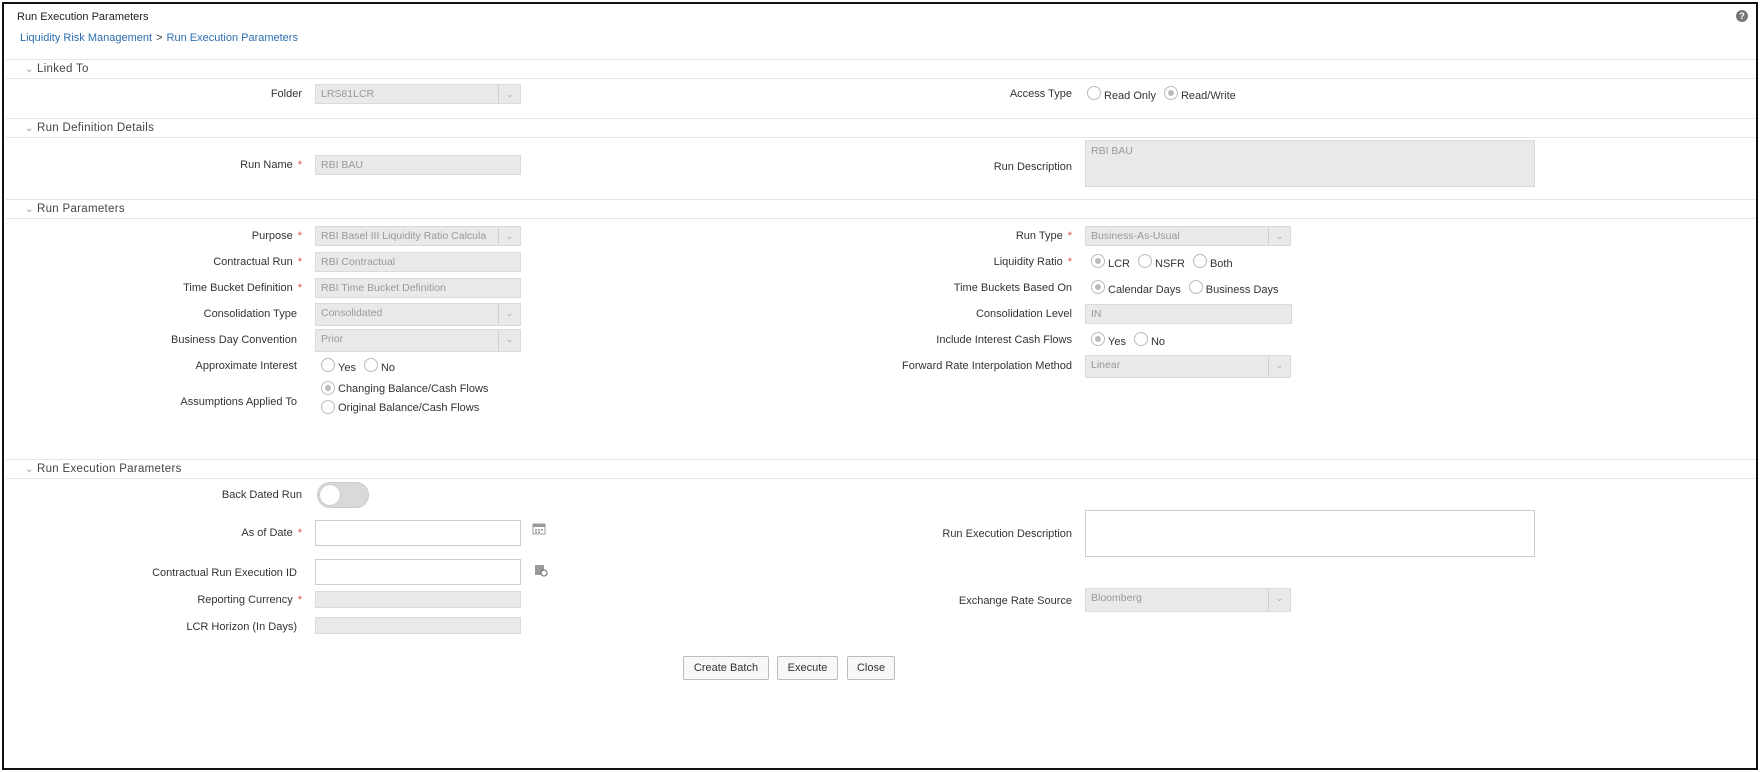  Describe the element at coordinates (418, 314) in the screenshot. I see `consolidation-type-select: Consolidated ⌄` at that location.